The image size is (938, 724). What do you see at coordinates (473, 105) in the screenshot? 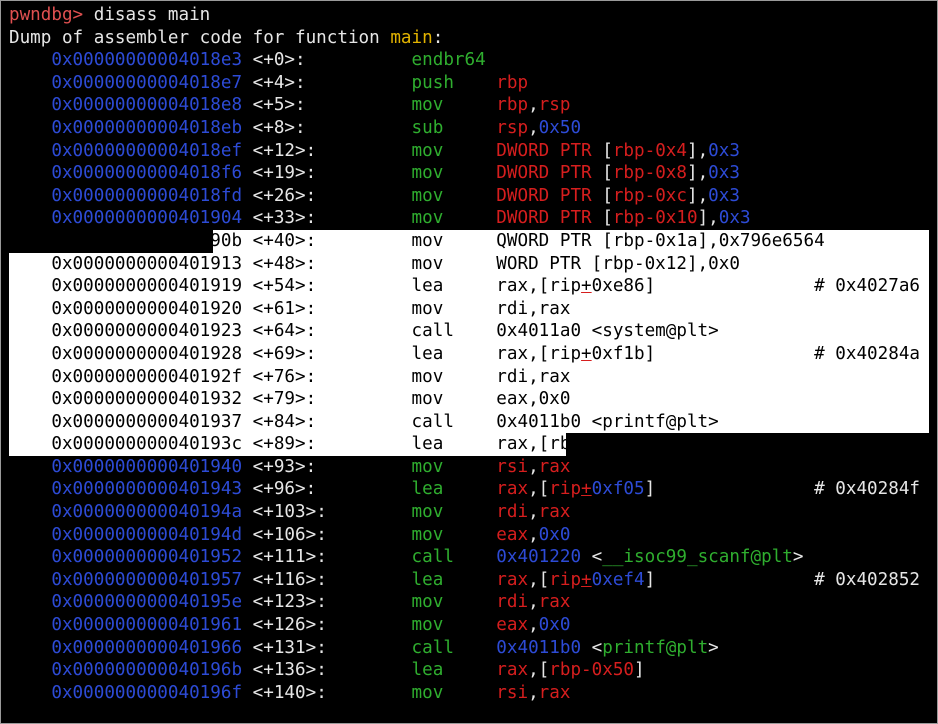
I see `disasm-row: 0x00000000004018e8 <+5>: mov rbp,rsp` at bounding box center [473, 105].